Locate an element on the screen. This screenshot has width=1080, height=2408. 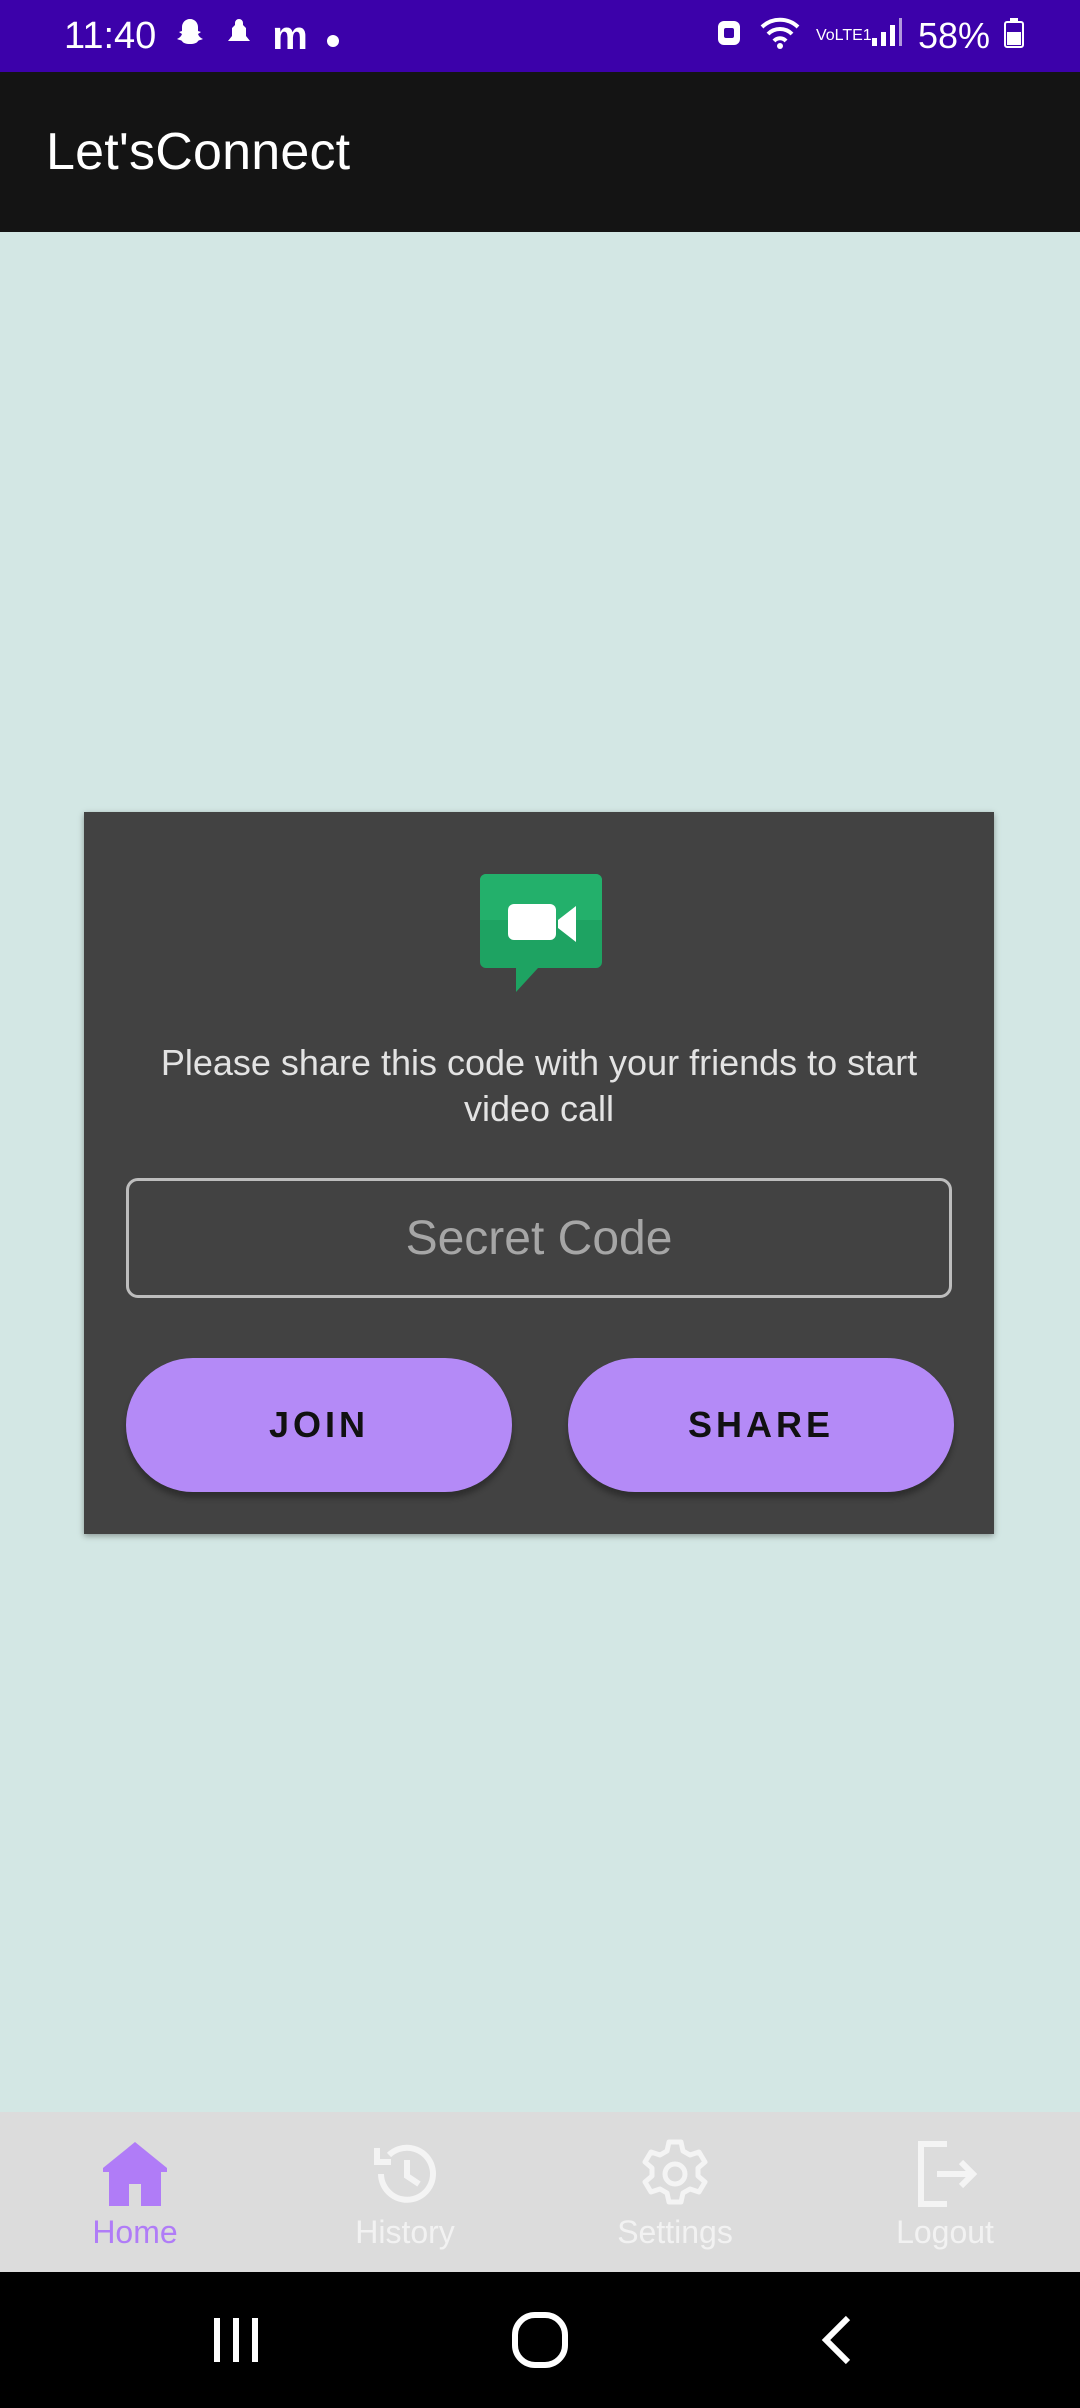
nav-item-settings: Settings is located at coordinates (675, 2192).